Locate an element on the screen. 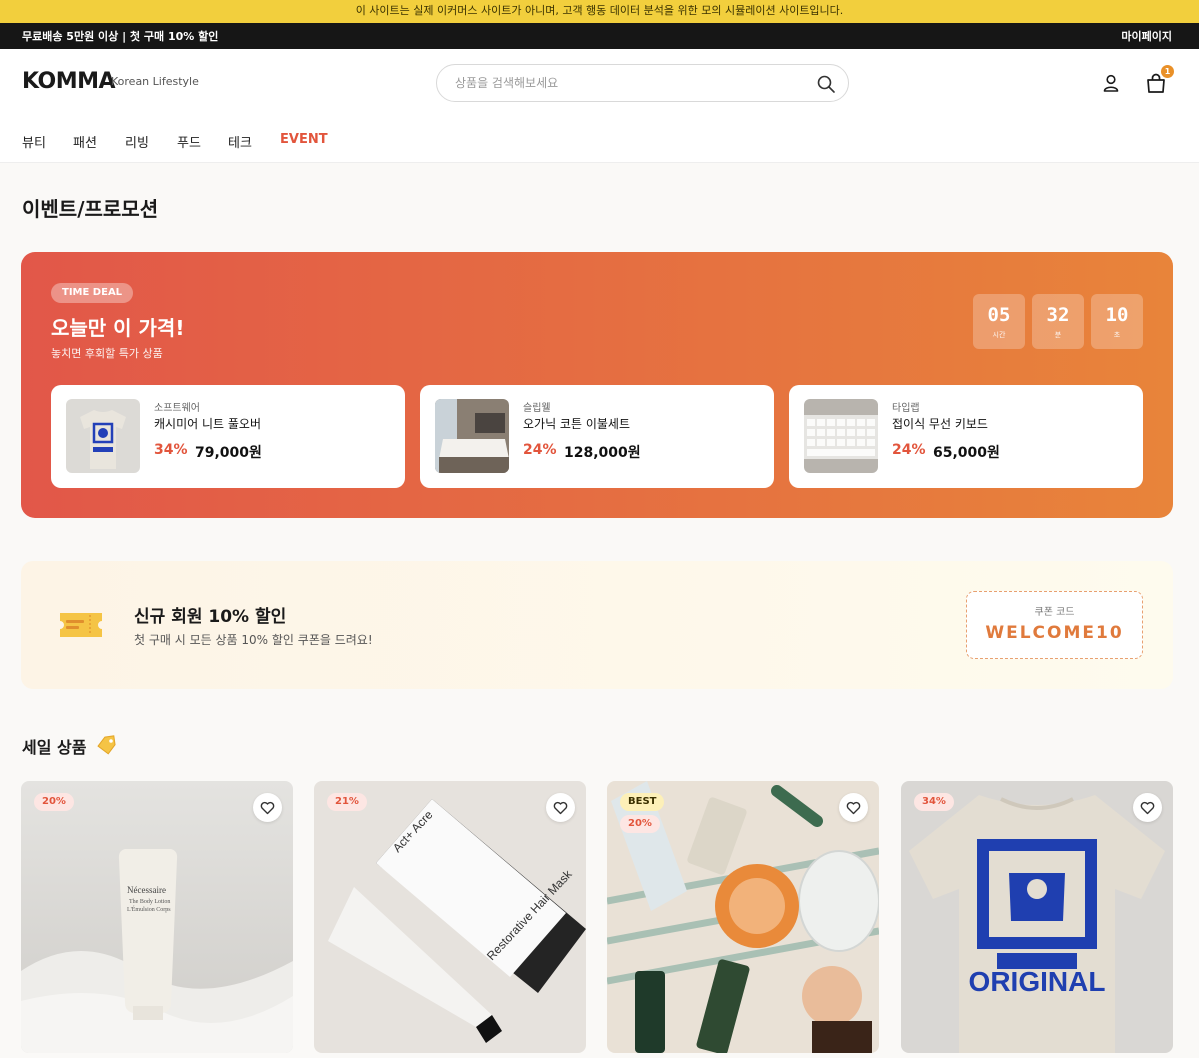 The image size is (1199, 1058). nav-event: EVENT is located at coordinates (304, 139).